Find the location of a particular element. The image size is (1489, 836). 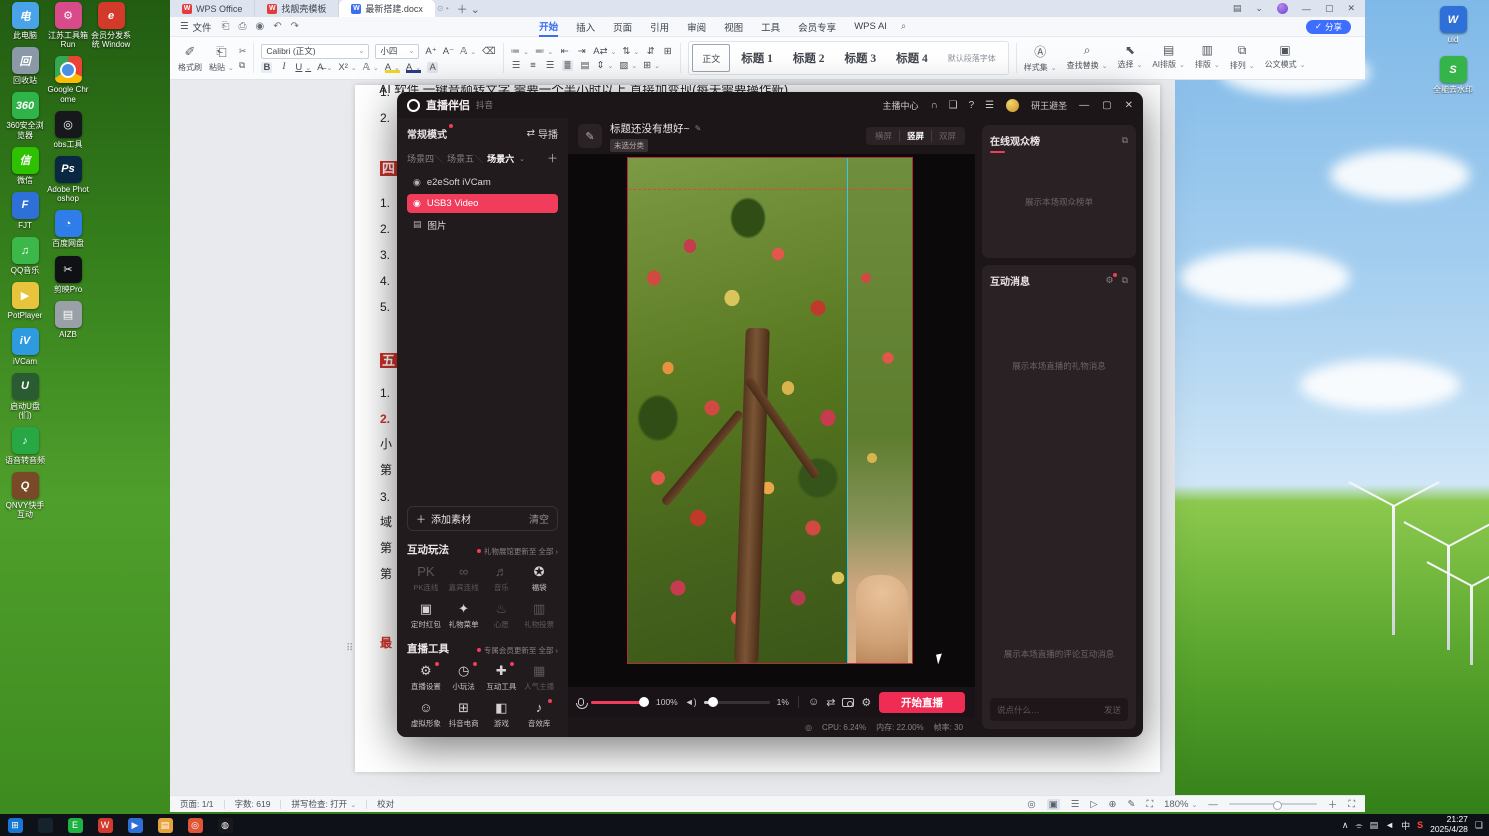

play-feature-button: ▥ 礼物投票 is located at coordinates (539, 616).